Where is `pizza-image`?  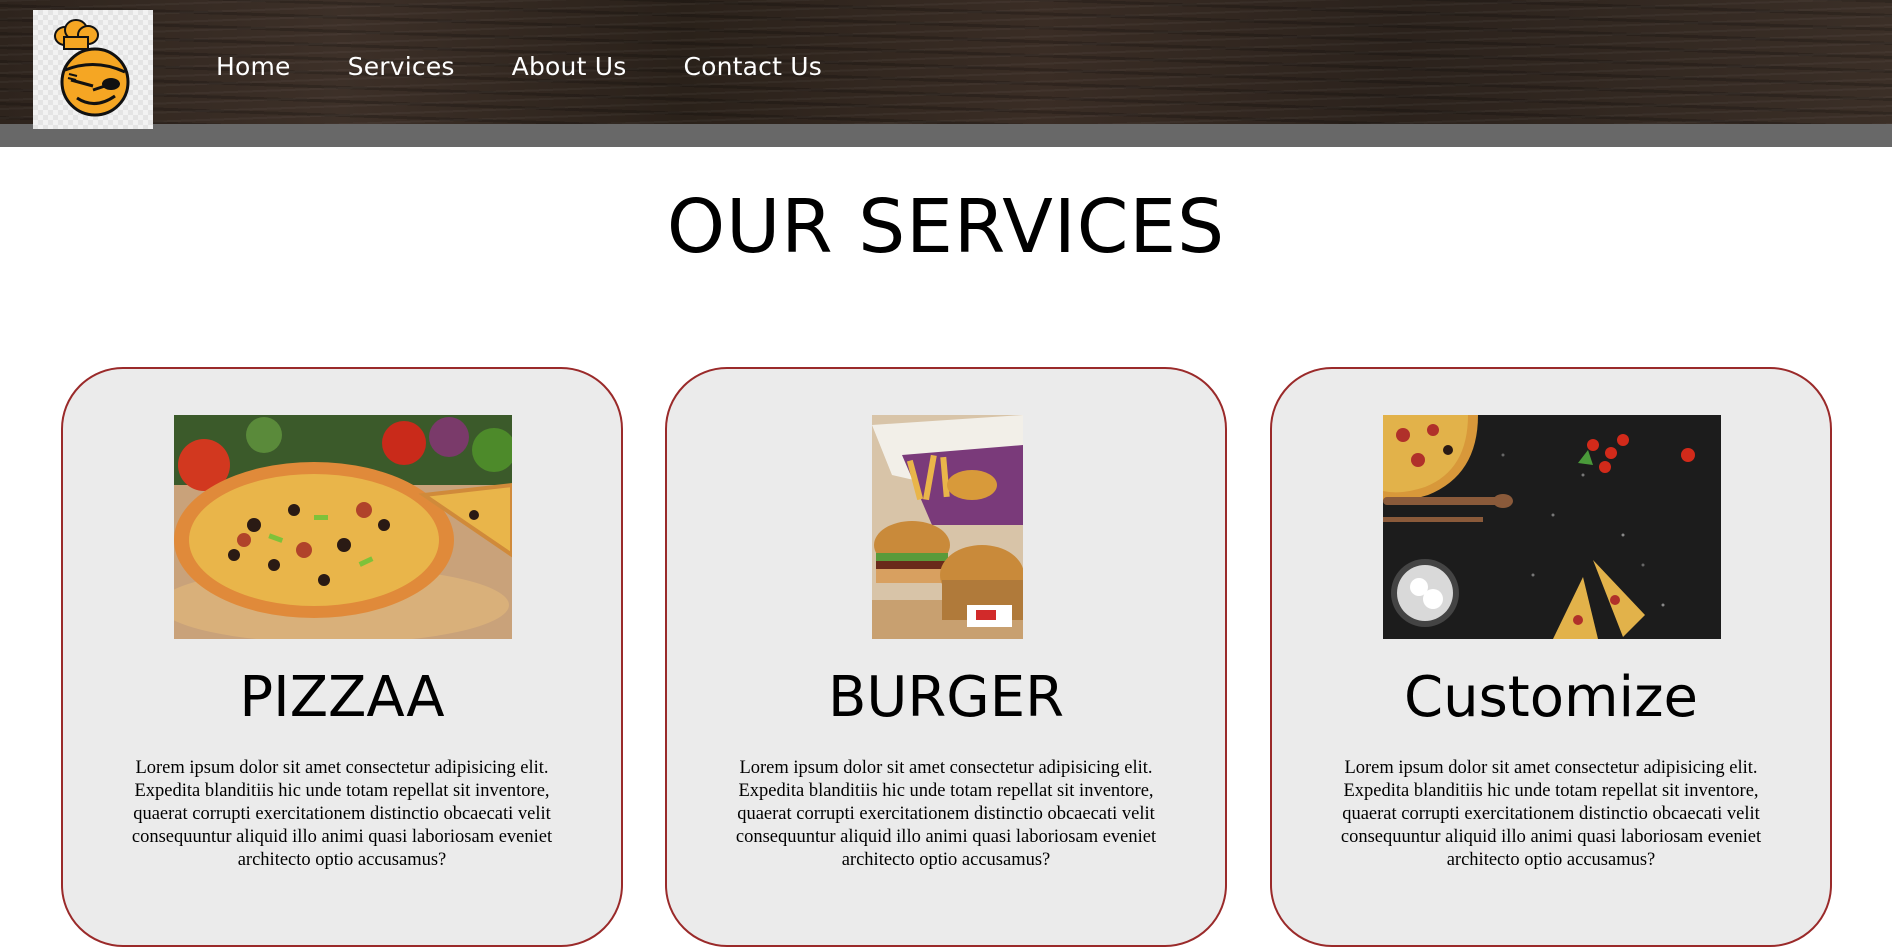 pizza-image is located at coordinates (343, 527).